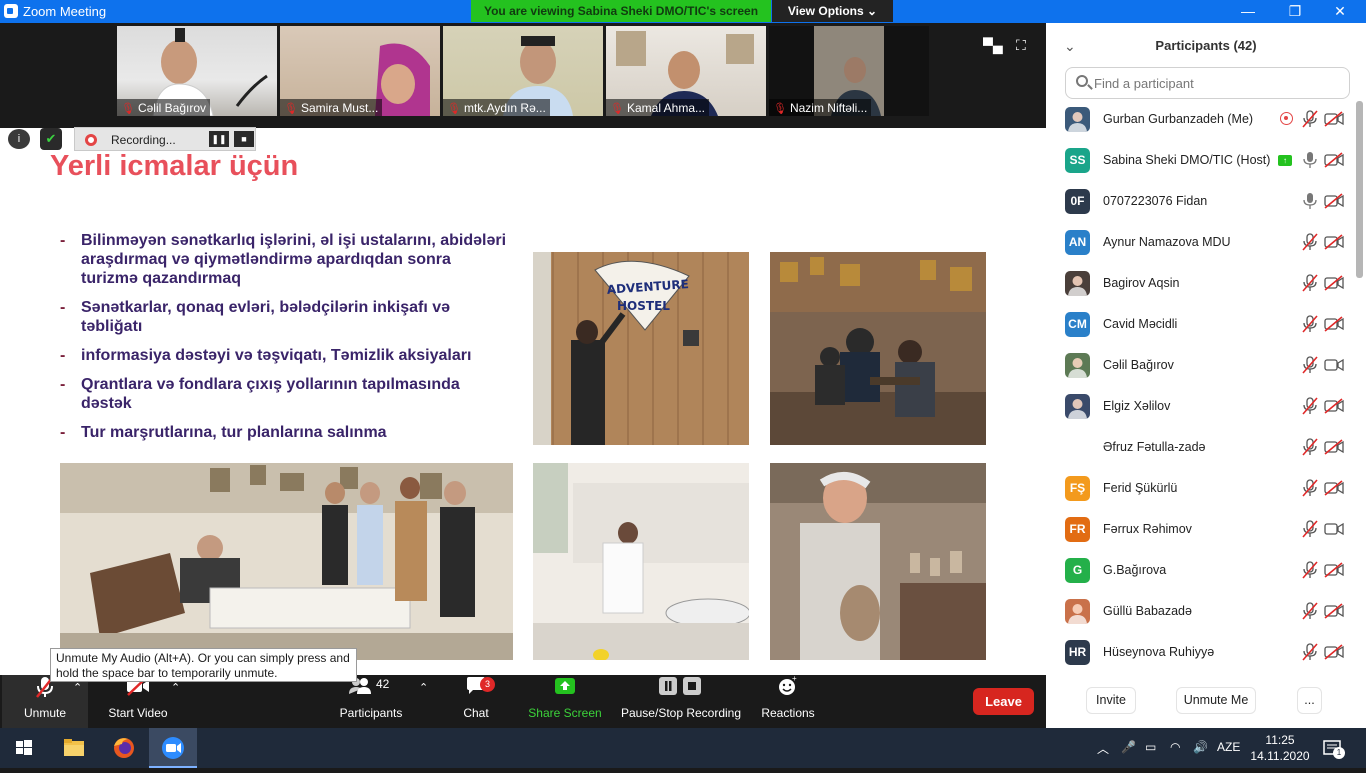 The height and width of the screenshot is (773, 1366). What do you see at coordinates (128, 109) in the screenshot?
I see `mic-muted-icon: 🎙` at bounding box center [128, 109].